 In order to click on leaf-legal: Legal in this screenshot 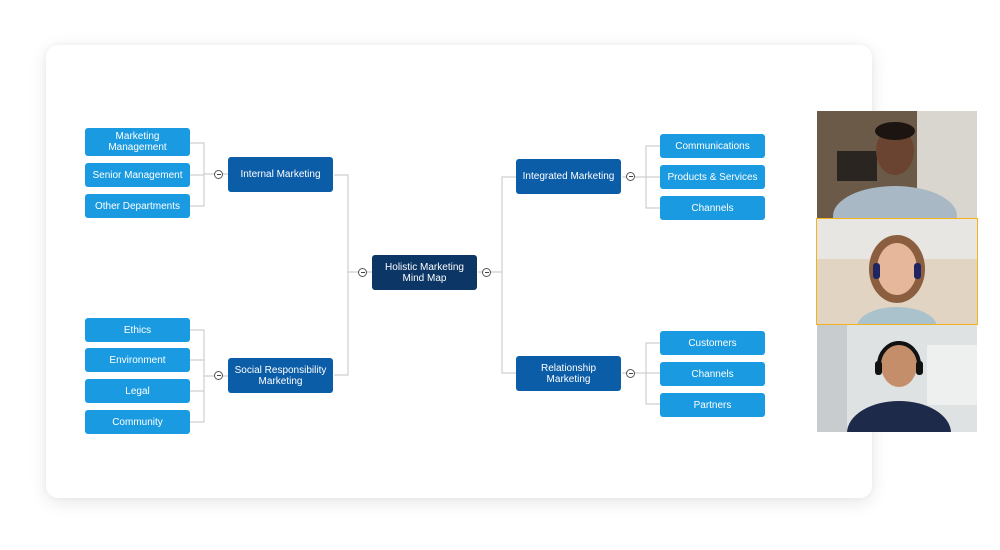, I will do `click(137, 391)`.